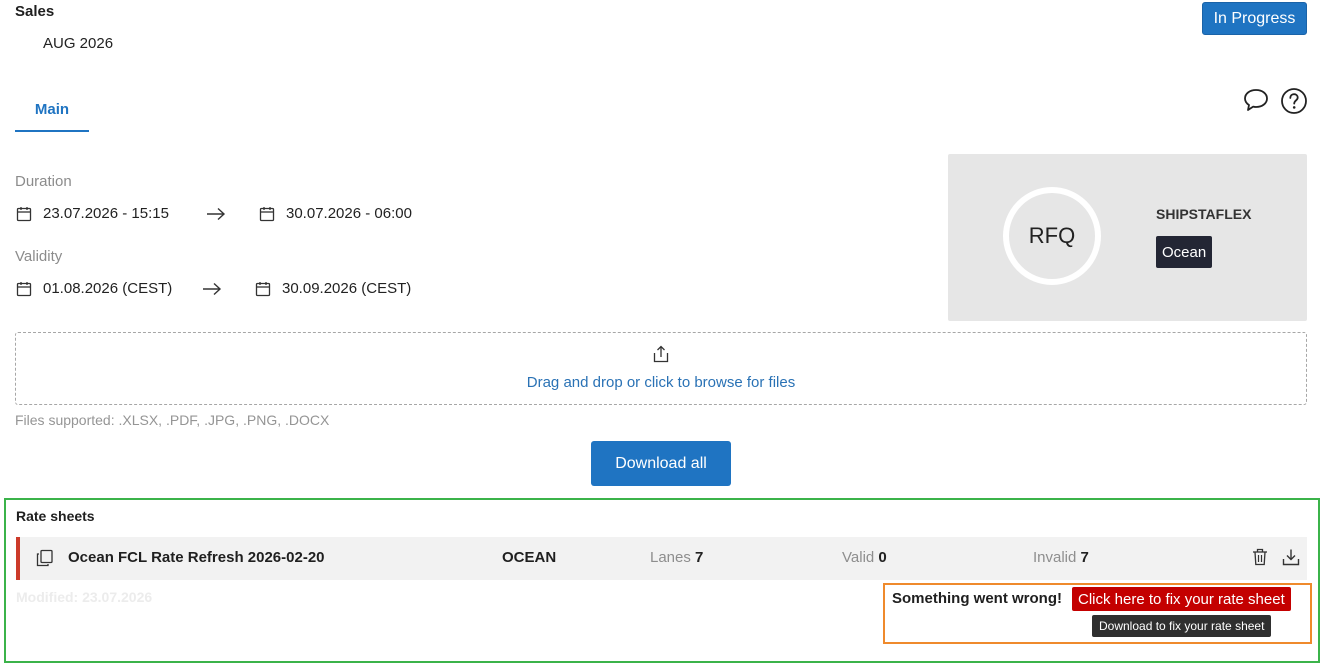 The image size is (1327, 669). Describe the element at coordinates (1260, 557) in the screenshot. I see `trash-icon` at that location.